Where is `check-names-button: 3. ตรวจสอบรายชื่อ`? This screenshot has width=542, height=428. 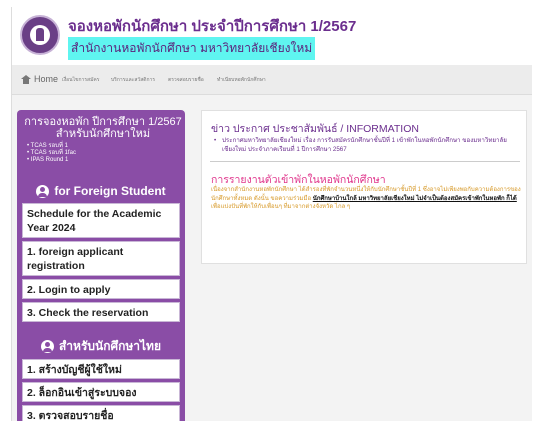
check-names-button: 3. ตรวจสอบรายชื่อ is located at coordinates (101, 413).